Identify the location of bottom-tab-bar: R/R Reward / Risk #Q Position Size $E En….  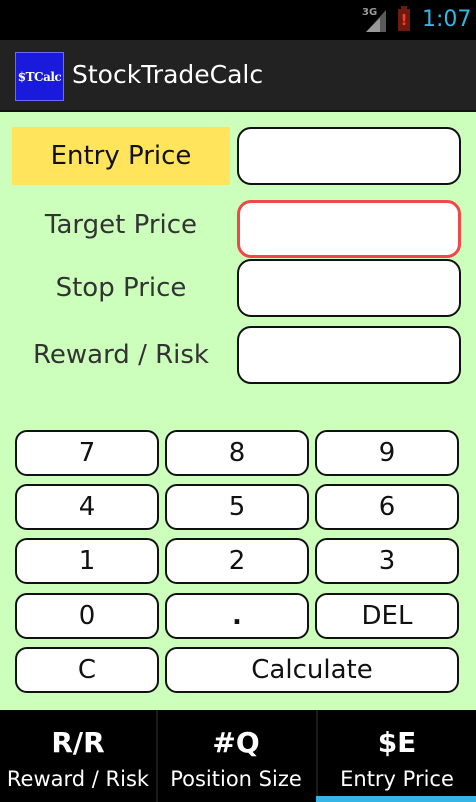
(238, 756).